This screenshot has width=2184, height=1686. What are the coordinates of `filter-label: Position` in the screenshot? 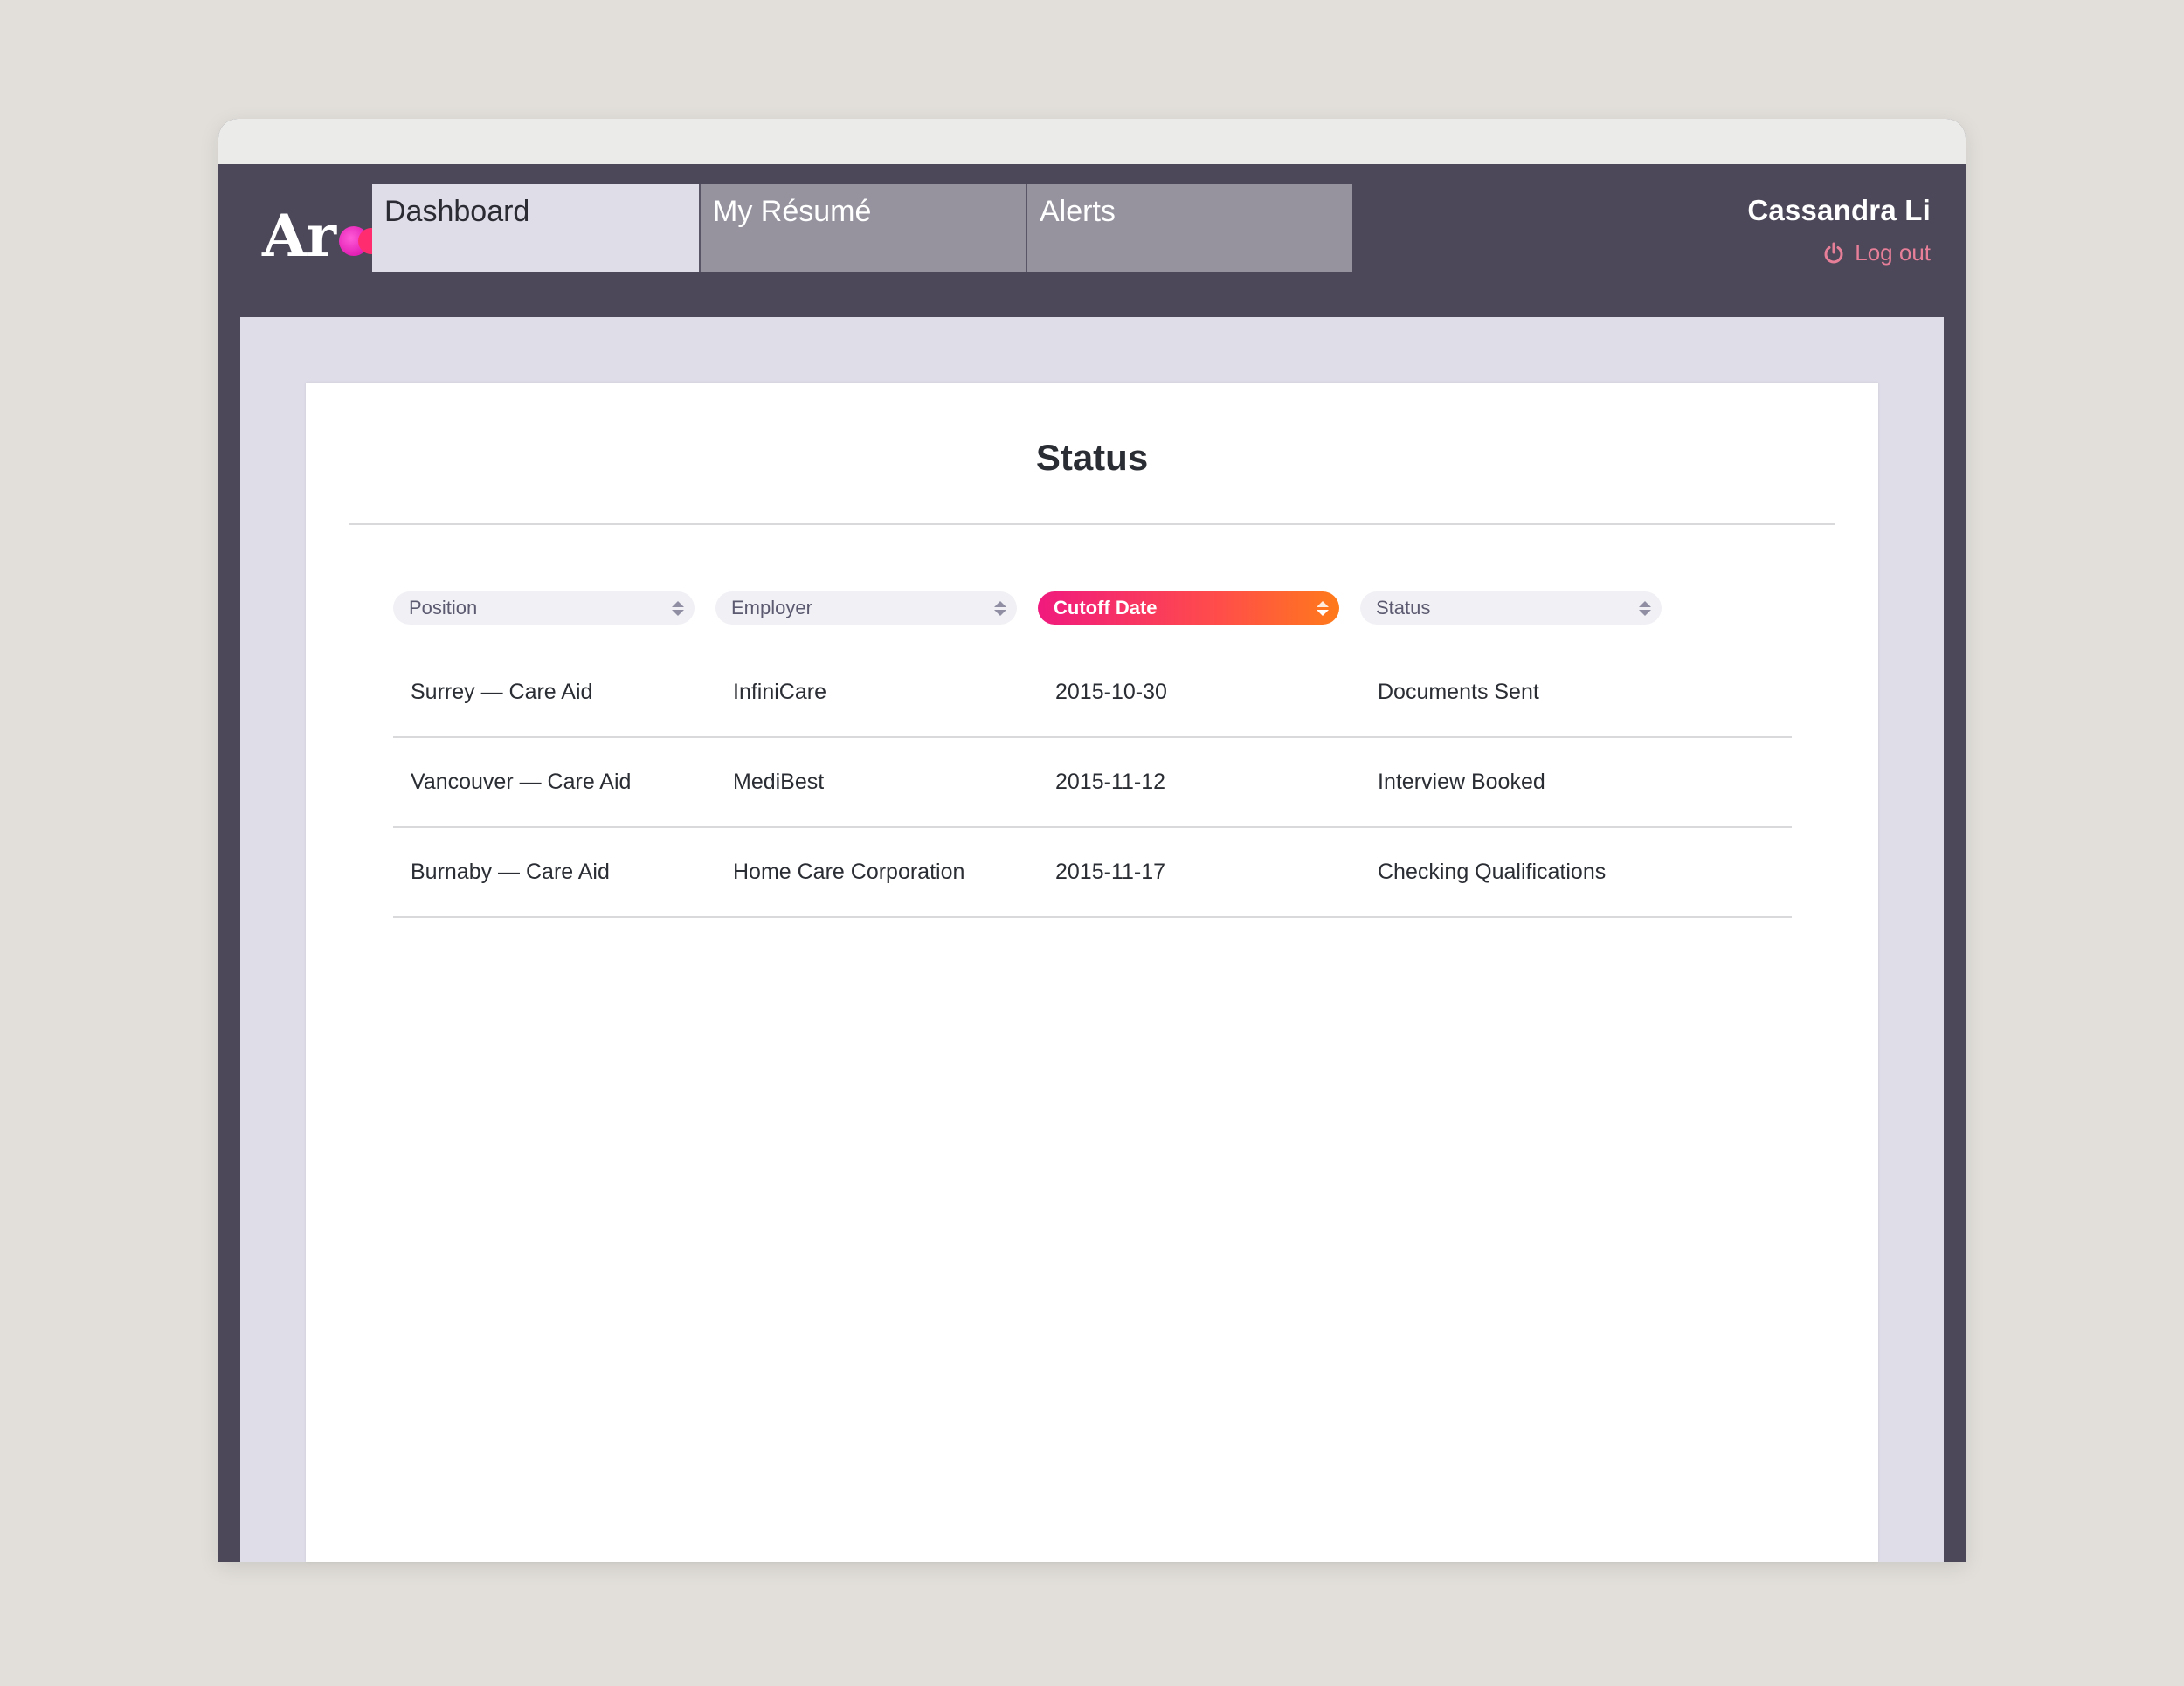 It's located at (443, 607).